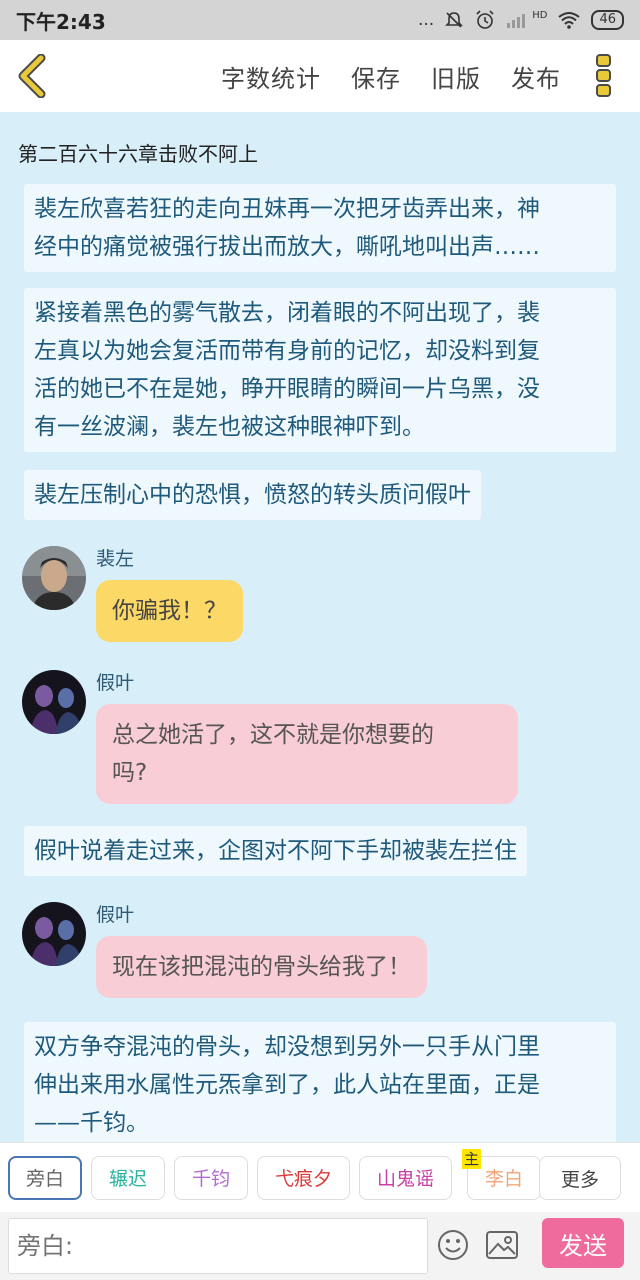 This screenshot has width=640, height=1280. I want to click on character-button: 辗迟, so click(128, 1177).